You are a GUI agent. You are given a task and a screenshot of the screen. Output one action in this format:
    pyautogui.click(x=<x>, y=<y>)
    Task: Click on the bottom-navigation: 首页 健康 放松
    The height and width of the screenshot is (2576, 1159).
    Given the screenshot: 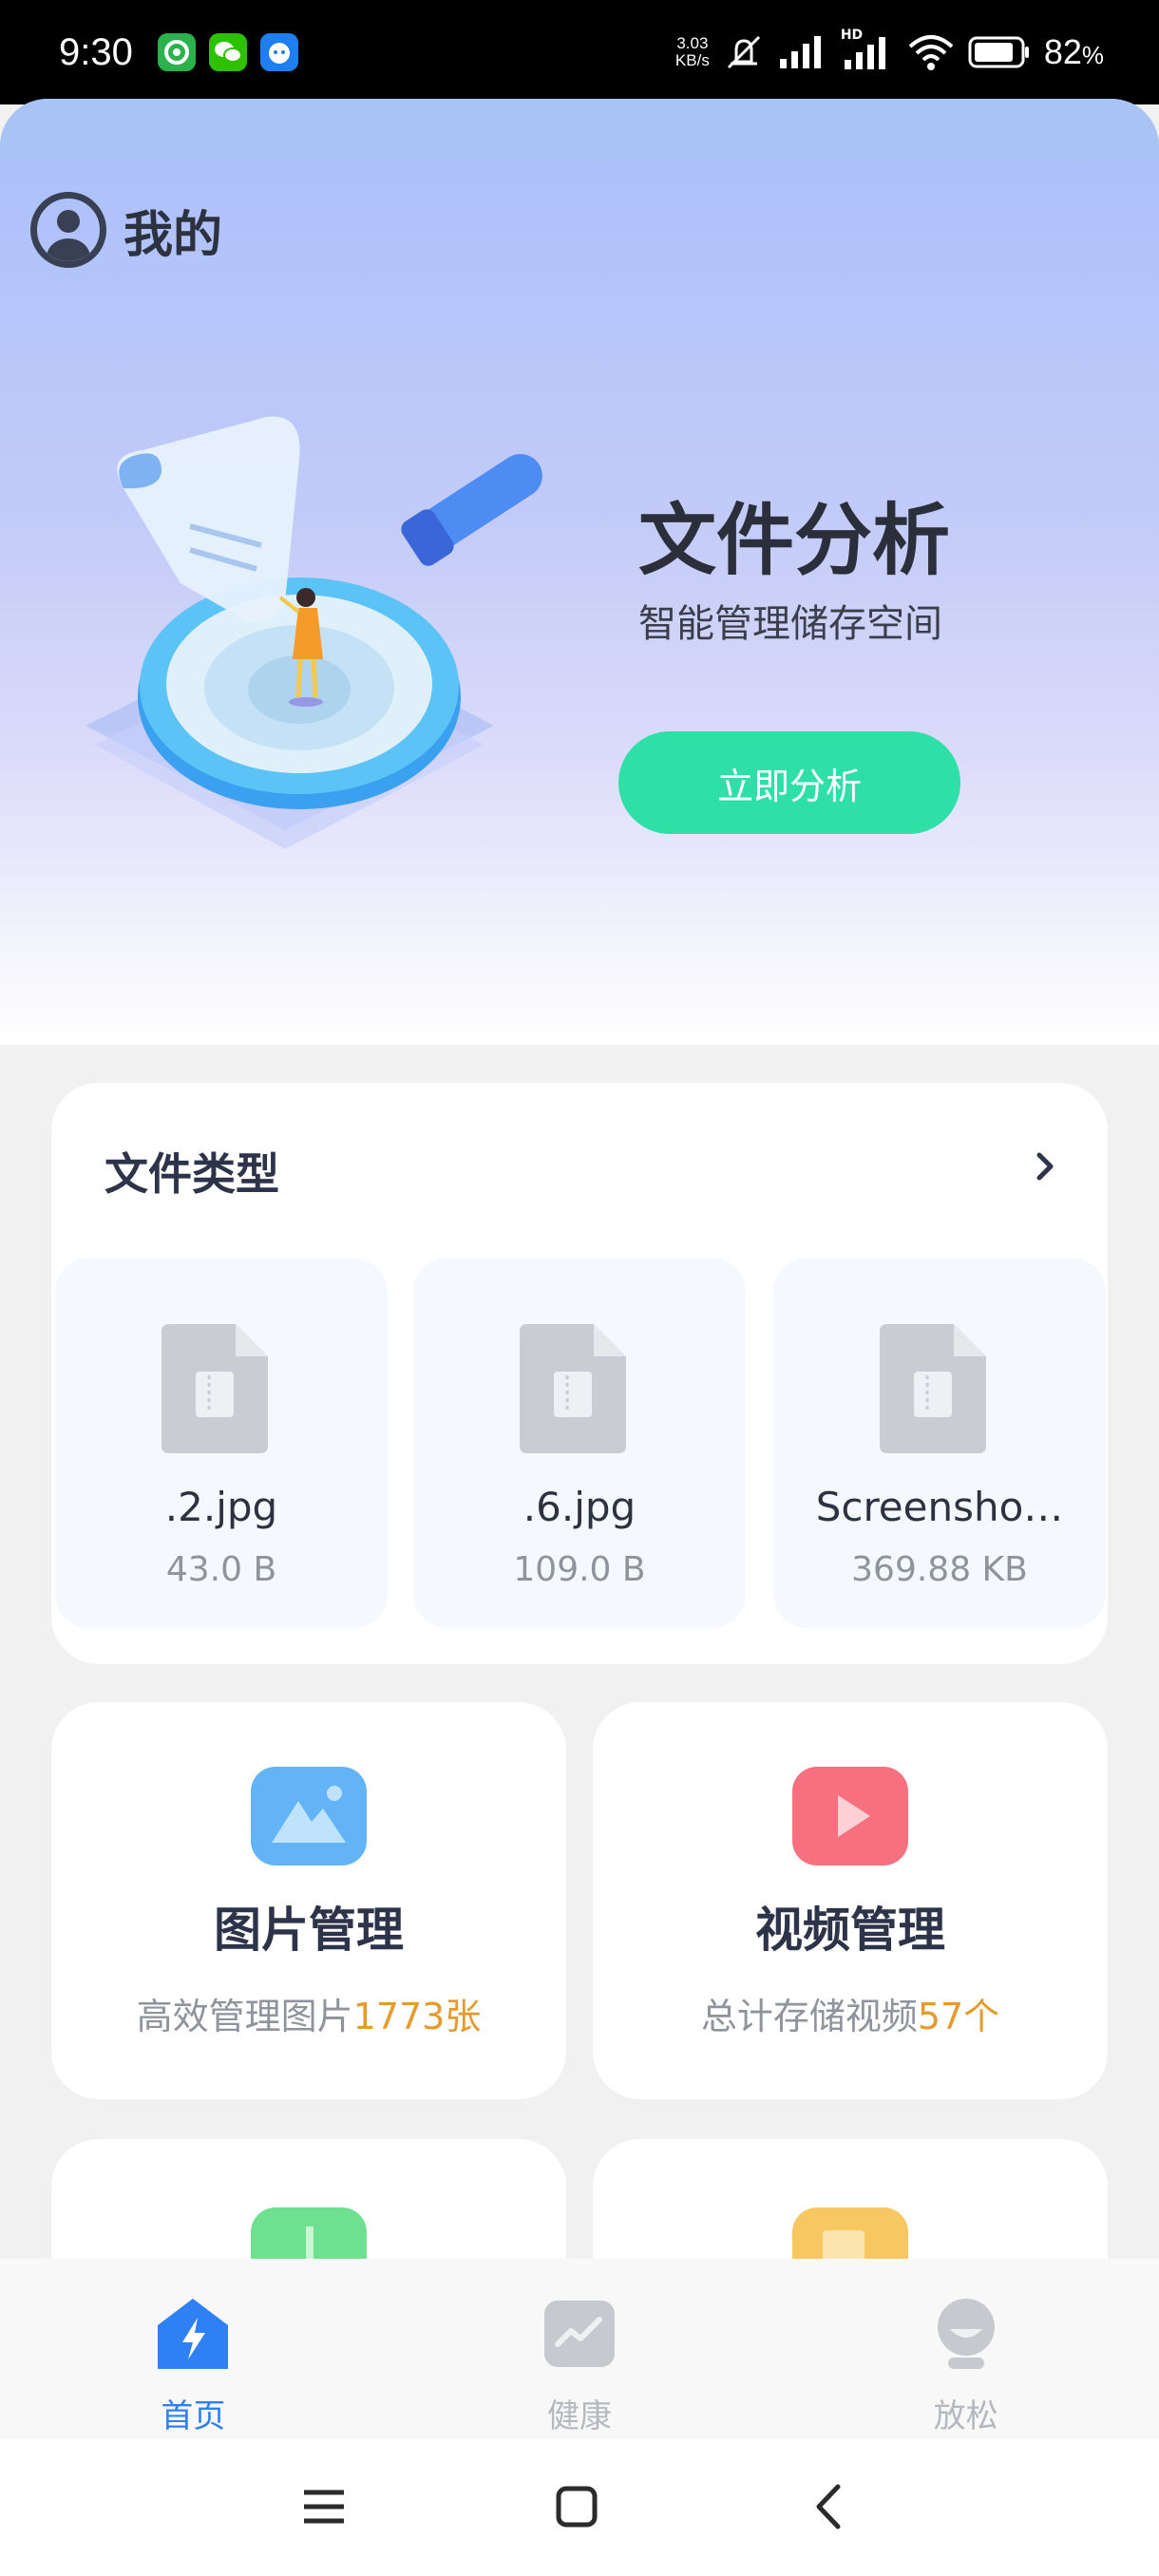 What is the action you would take?
    pyautogui.click(x=579, y=2349)
    